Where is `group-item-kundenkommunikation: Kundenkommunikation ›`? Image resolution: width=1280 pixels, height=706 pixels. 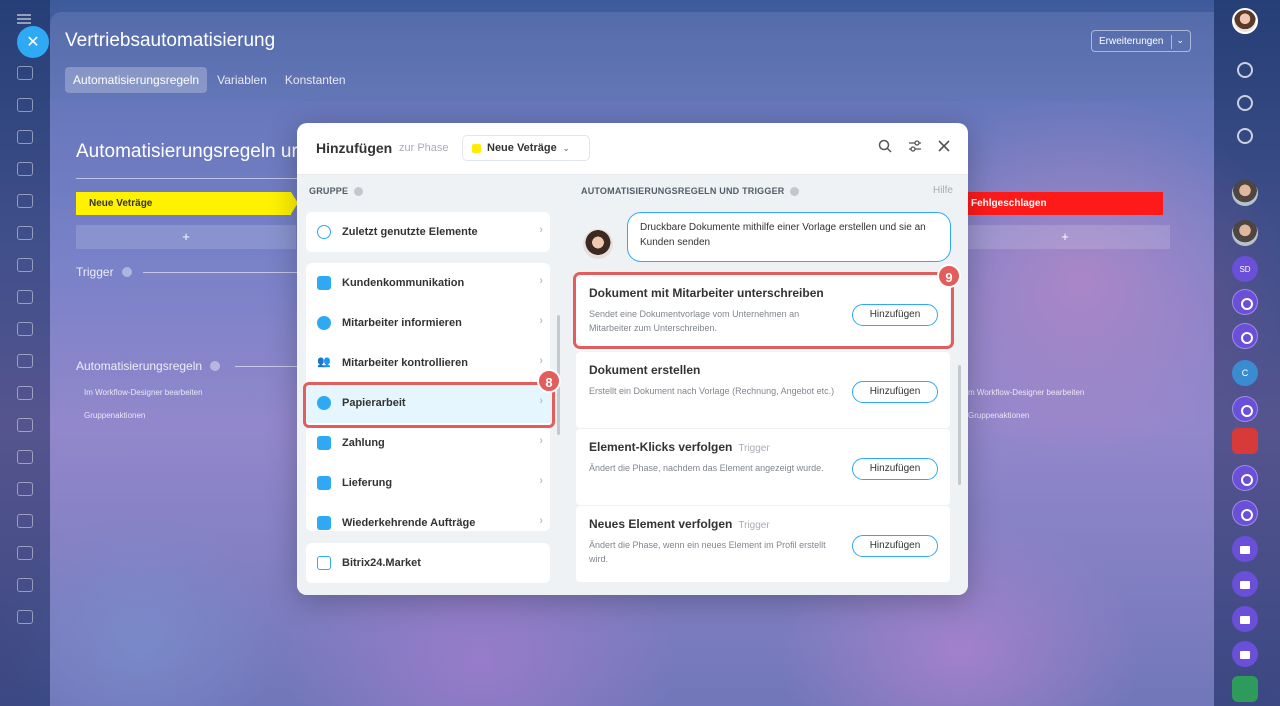
group-item-kundenkommunikation: Kundenkommunikation › is located at coordinates (428, 283).